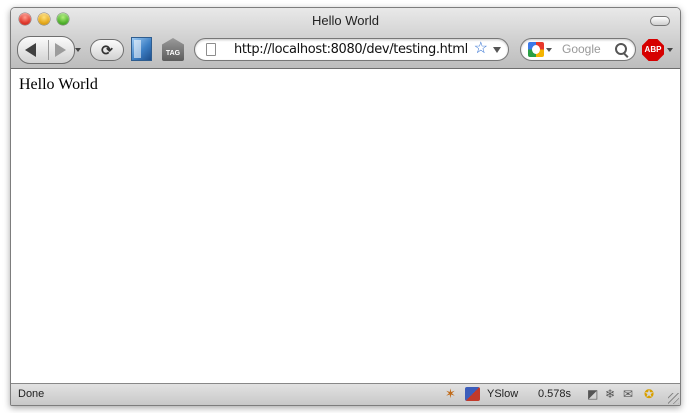  What do you see at coordinates (78, 50) in the screenshot?
I see `history-dropdown-icon` at bounding box center [78, 50].